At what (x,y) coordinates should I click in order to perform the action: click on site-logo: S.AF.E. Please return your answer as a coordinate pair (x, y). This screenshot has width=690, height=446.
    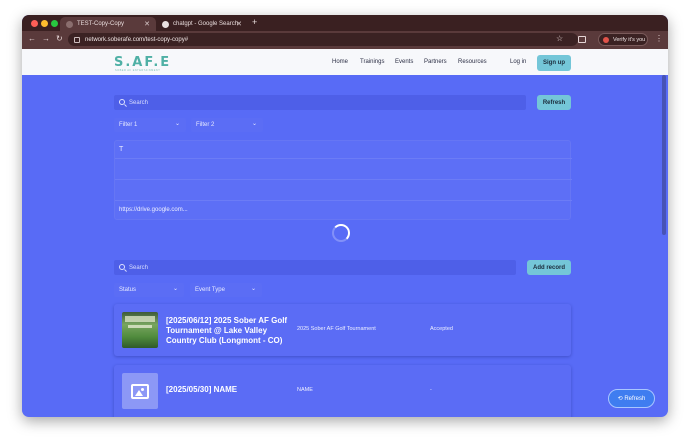
    Looking at the image, I should click on (142, 62).